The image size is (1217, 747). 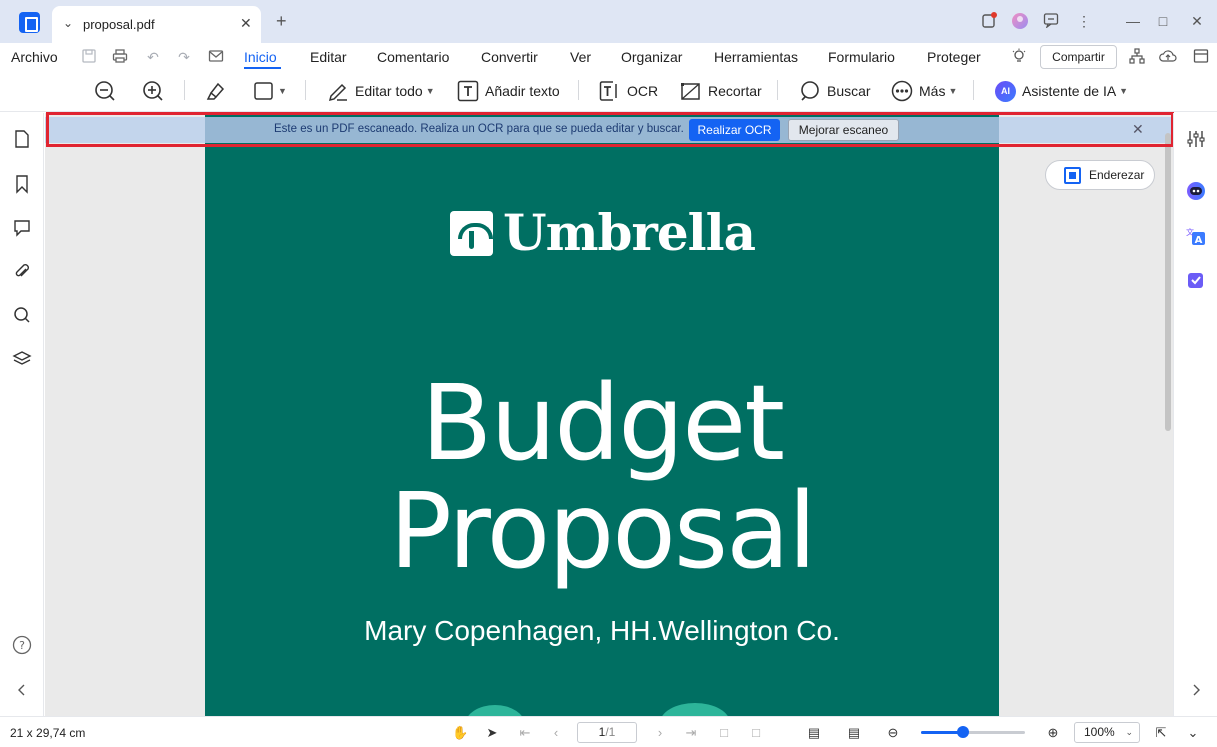 I want to click on shape-button: ▼, so click(x=270, y=91).